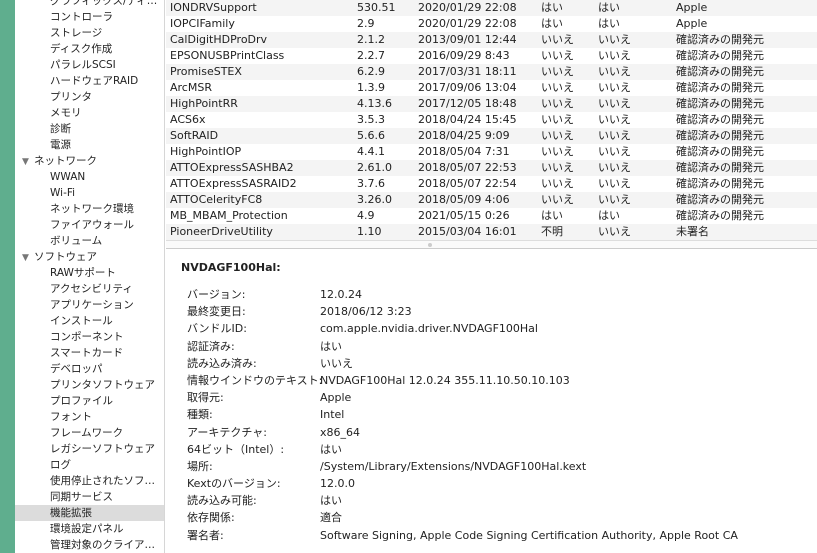 This screenshot has width=817, height=553. What do you see at coordinates (89, 465) in the screenshot?
I see `sidebar-item: ログ` at bounding box center [89, 465].